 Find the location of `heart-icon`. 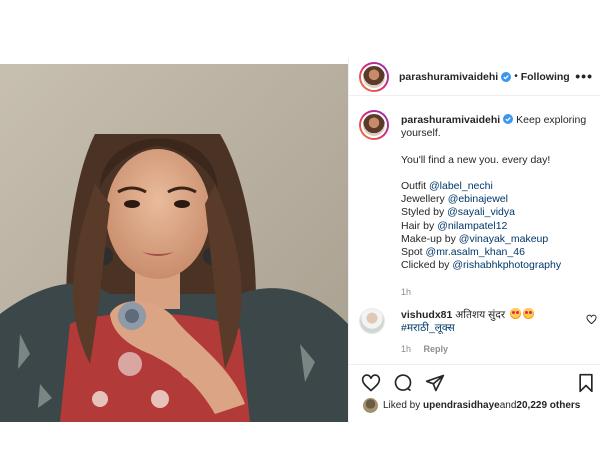

heart-icon is located at coordinates (371, 383).